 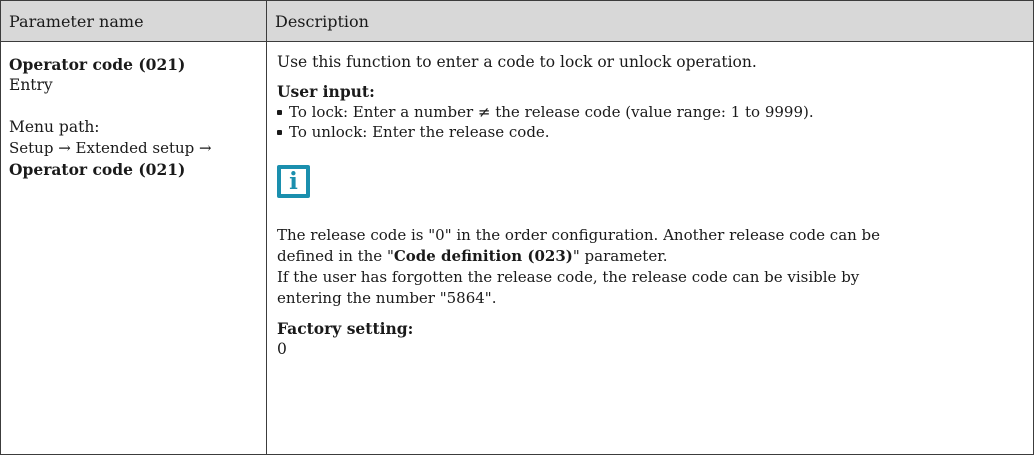 I want to click on header-parameter-name: Parameter name, so click(x=133, y=21).